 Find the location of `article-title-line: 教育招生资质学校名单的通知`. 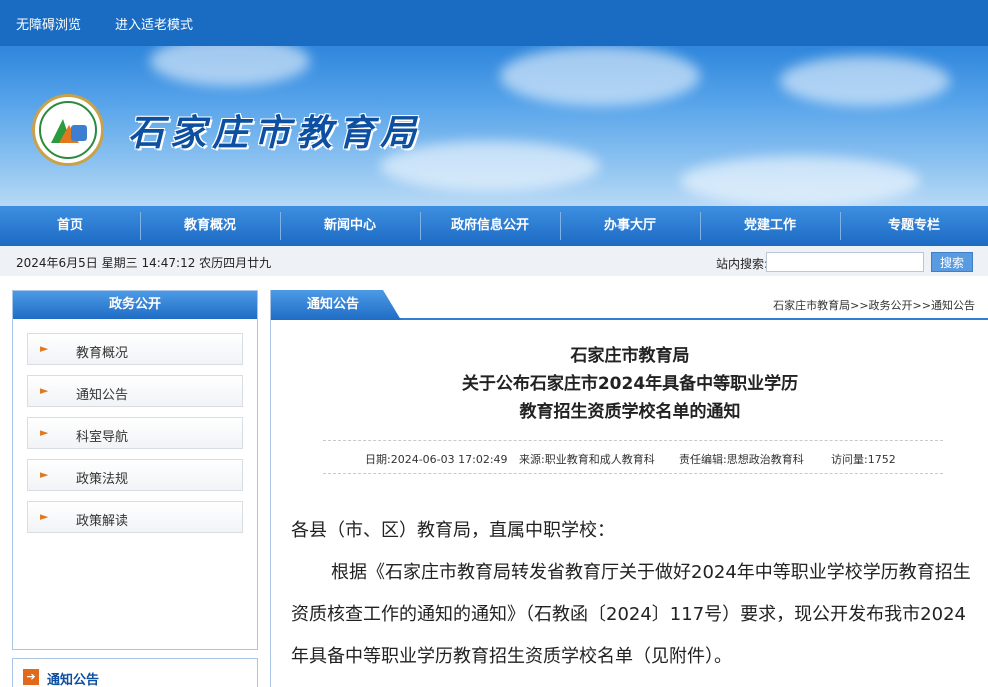

article-title-line: 教育招生资质学校名单的通知 is located at coordinates (630, 412).